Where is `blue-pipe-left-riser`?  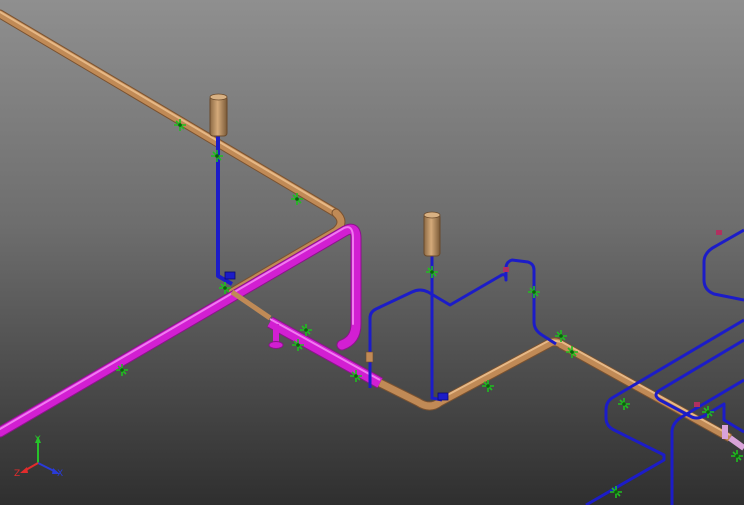
blue-pipe-left-riser is located at coordinates (224, 210).